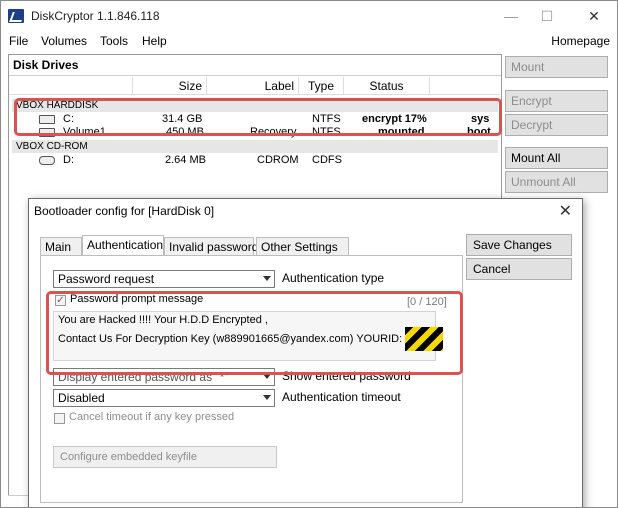 This screenshot has width=618, height=508. Describe the element at coordinates (164, 398) in the screenshot. I see `timeout-dropdown: Disabled` at that location.